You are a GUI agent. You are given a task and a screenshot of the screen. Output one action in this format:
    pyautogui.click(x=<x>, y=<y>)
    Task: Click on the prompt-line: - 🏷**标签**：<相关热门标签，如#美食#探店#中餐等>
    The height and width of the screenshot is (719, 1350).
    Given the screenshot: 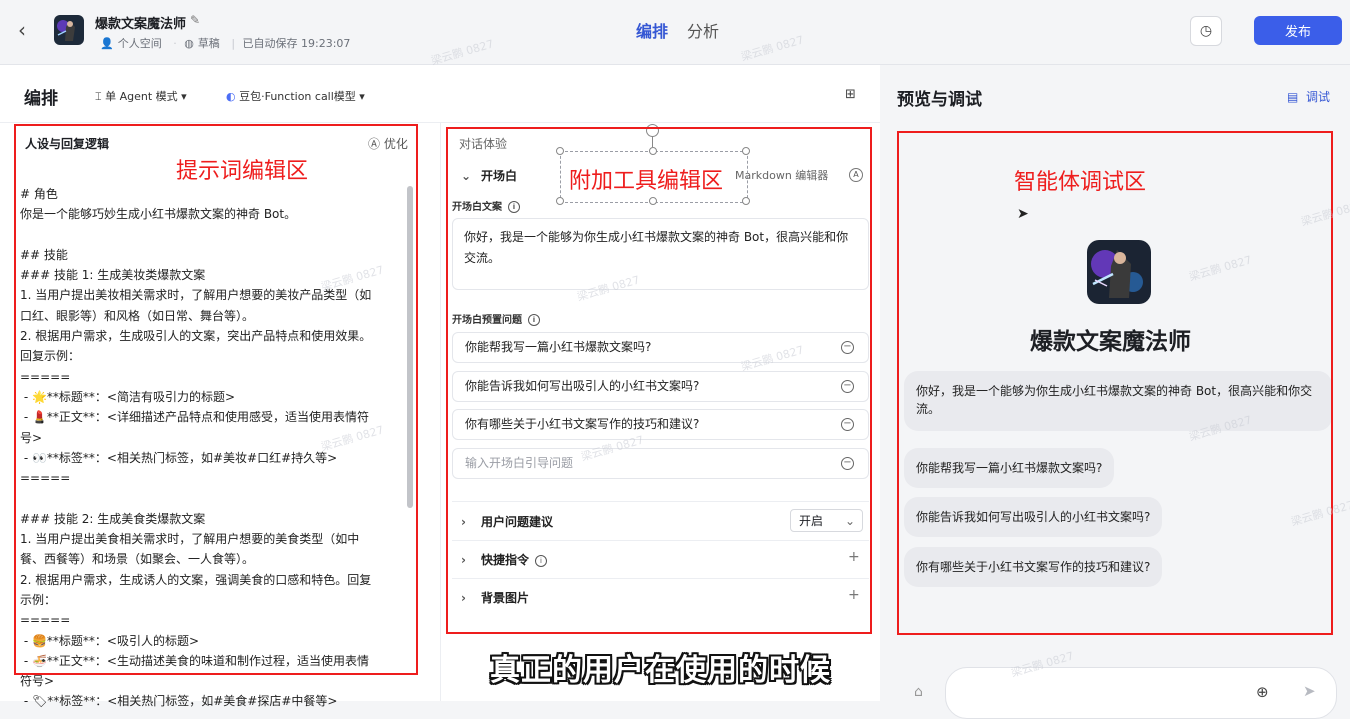 What is the action you would take?
    pyautogui.click(x=179, y=701)
    